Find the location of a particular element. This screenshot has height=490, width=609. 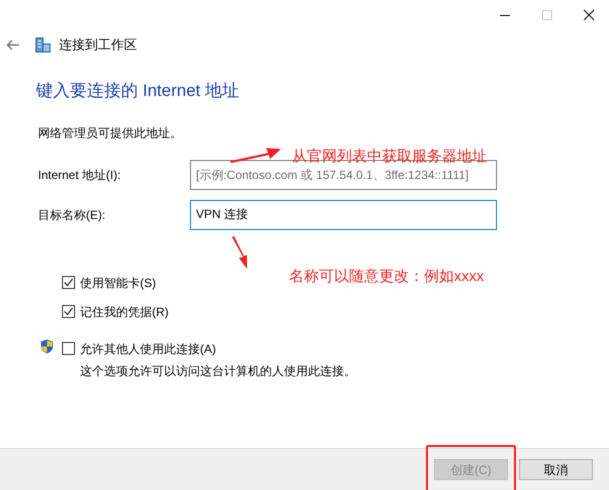

checkbox-label: 使用智能卡(S) is located at coordinates (118, 283).